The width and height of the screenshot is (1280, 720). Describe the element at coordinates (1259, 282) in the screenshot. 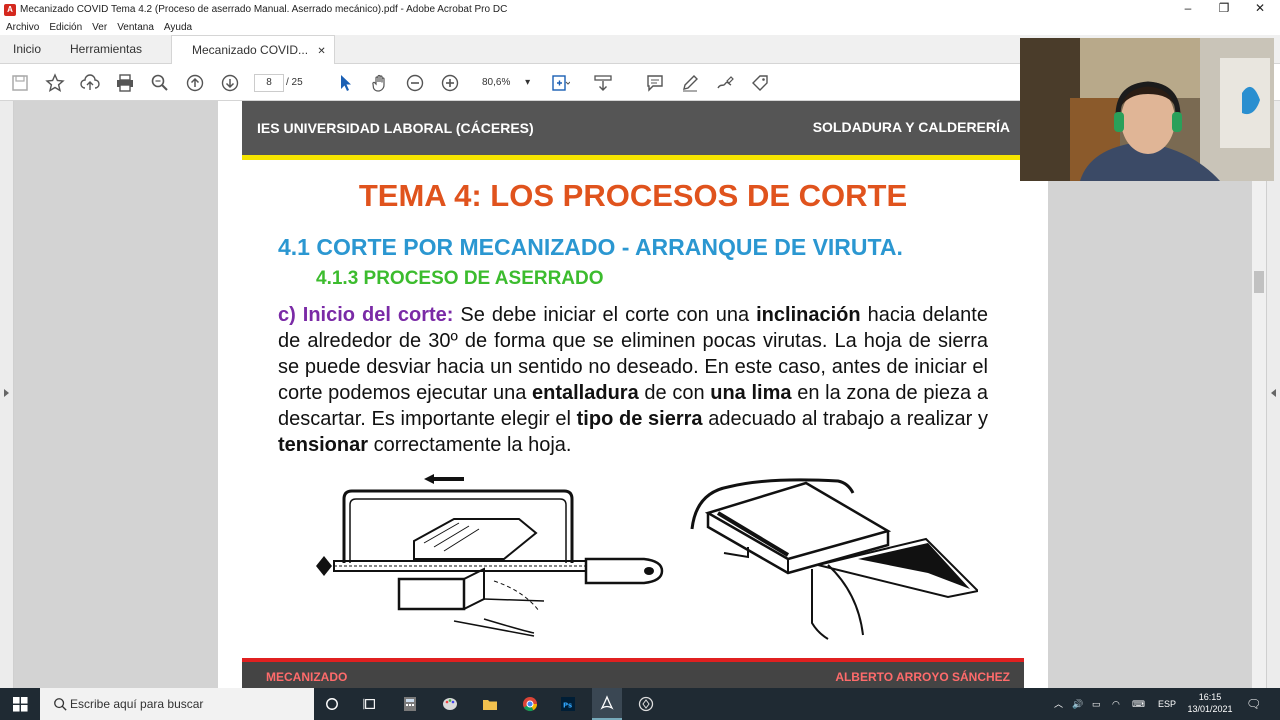

I see `scrollbar-thumb` at that location.